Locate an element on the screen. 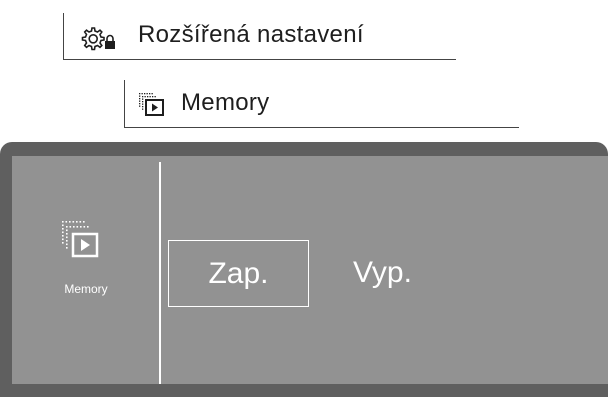  breadcrumb-label: Rozšířená nastavení is located at coordinates (251, 34).